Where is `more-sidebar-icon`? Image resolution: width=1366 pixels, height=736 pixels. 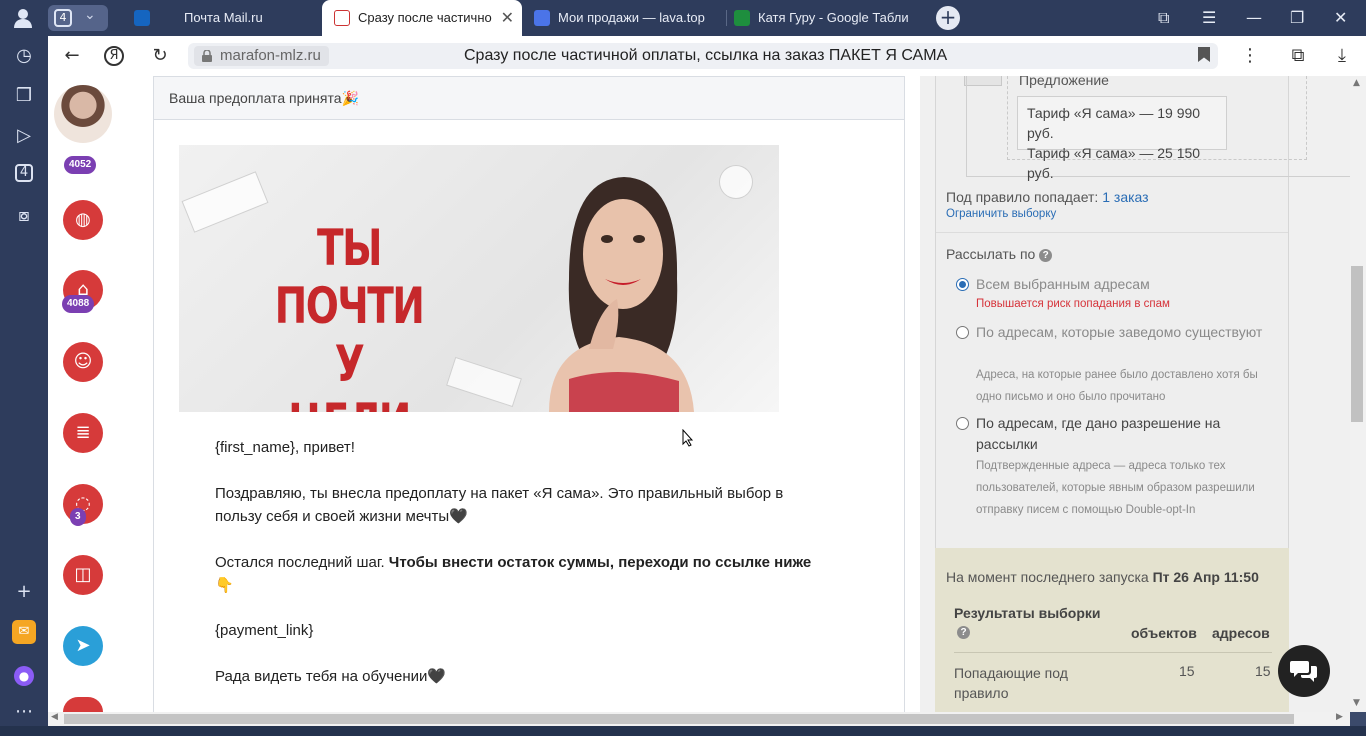 more-sidebar-icon is located at coordinates (83, 704).